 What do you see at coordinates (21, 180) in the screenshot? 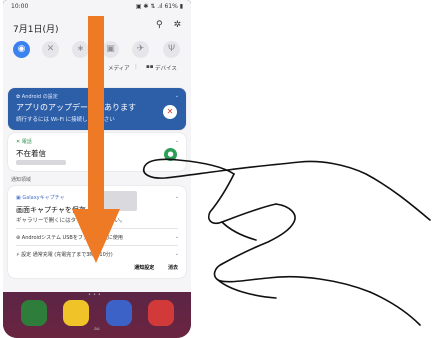
I see `section-label: 通知領域` at bounding box center [21, 180].